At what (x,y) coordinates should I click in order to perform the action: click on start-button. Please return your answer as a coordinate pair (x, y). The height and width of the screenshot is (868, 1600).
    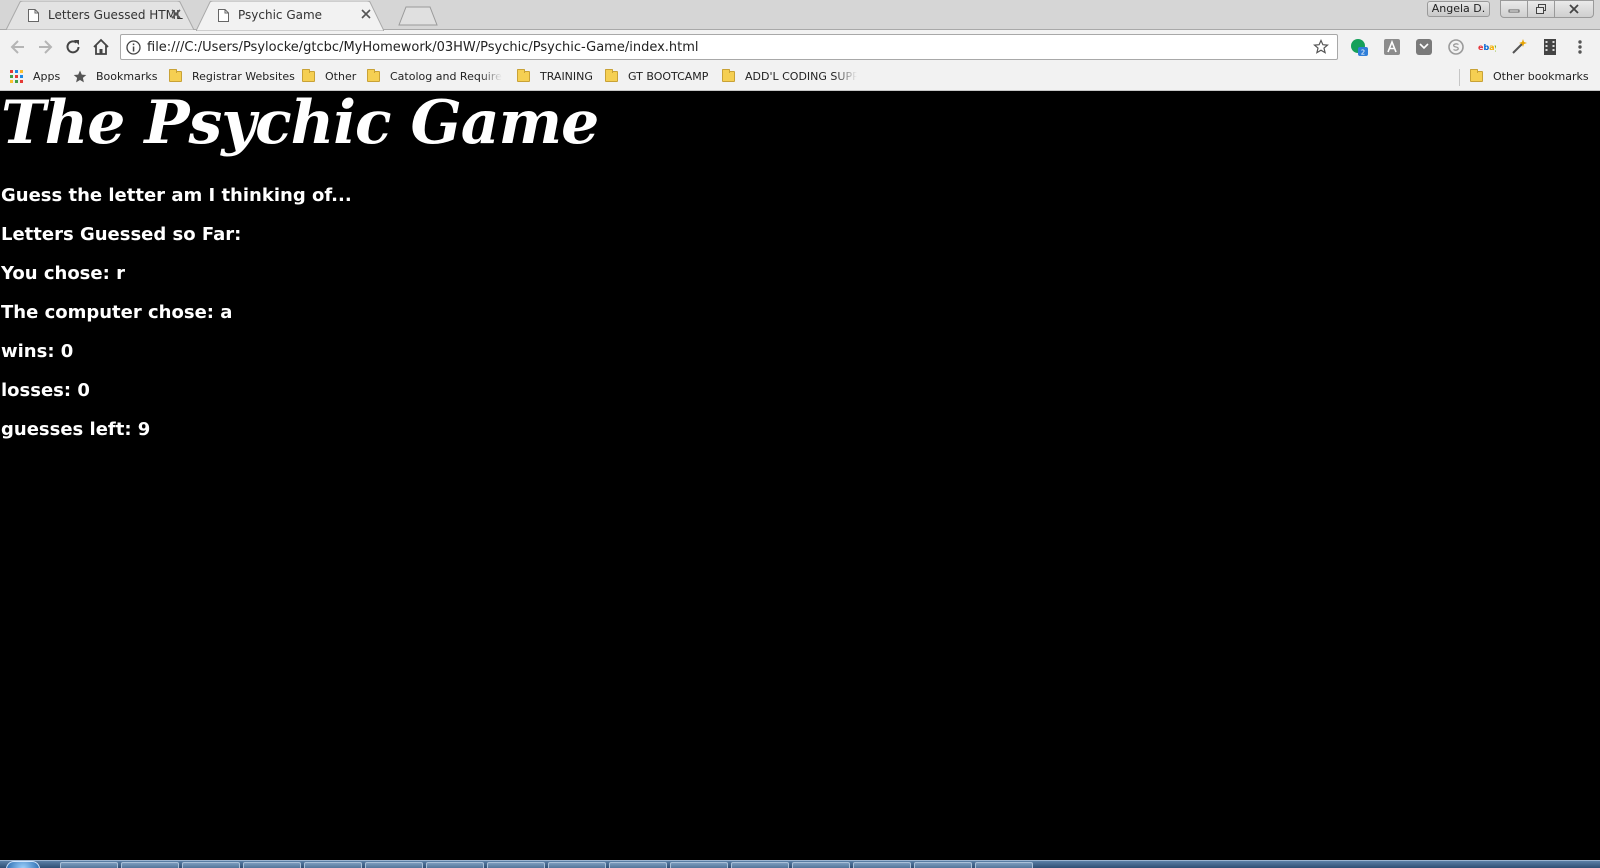
    Looking at the image, I should click on (23, 864).